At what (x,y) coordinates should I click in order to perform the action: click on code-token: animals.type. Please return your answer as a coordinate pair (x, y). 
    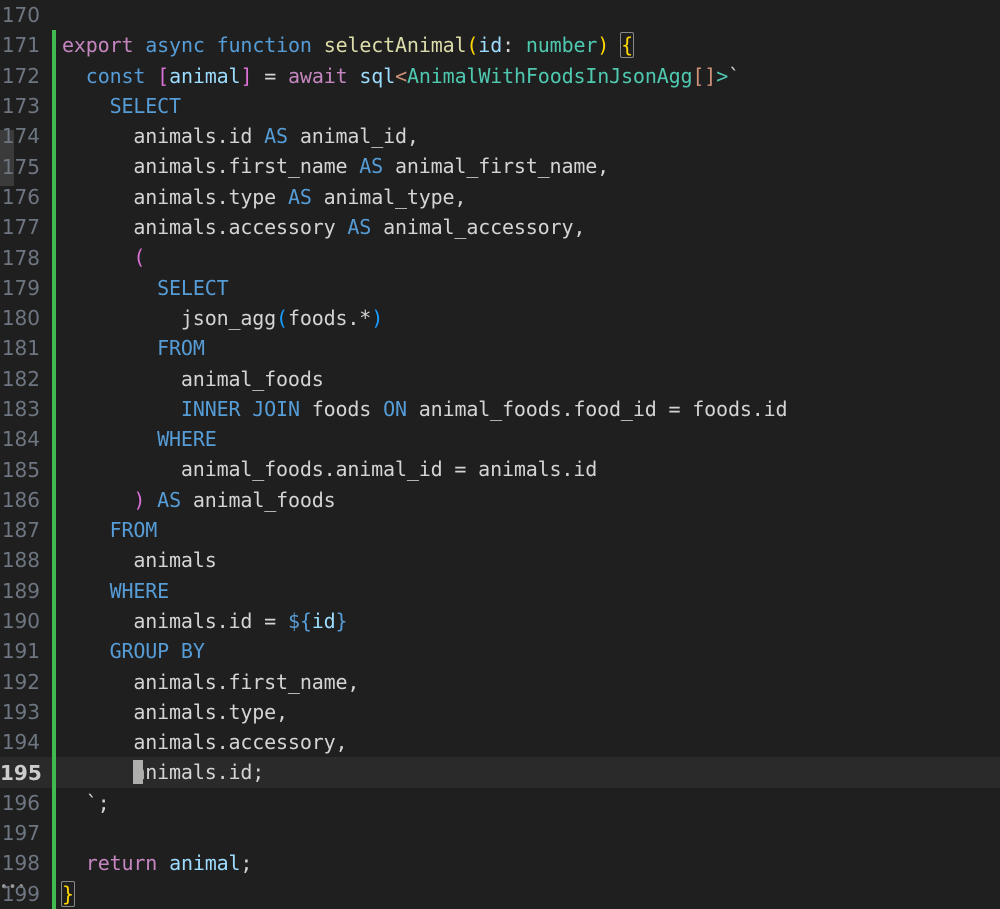
    Looking at the image, I should click on (175, 196).